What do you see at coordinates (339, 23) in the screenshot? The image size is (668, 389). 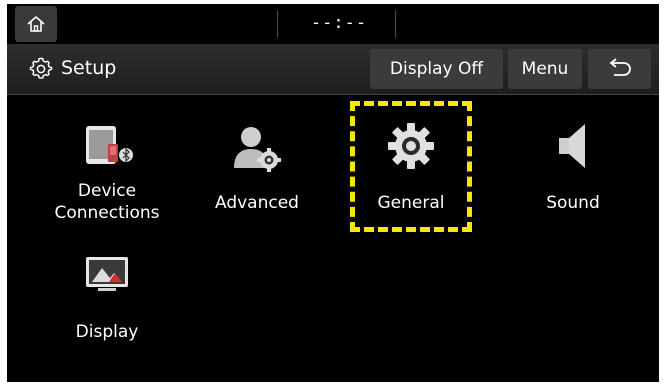 I see `clock: --:--` at bounding box center [339, 23].